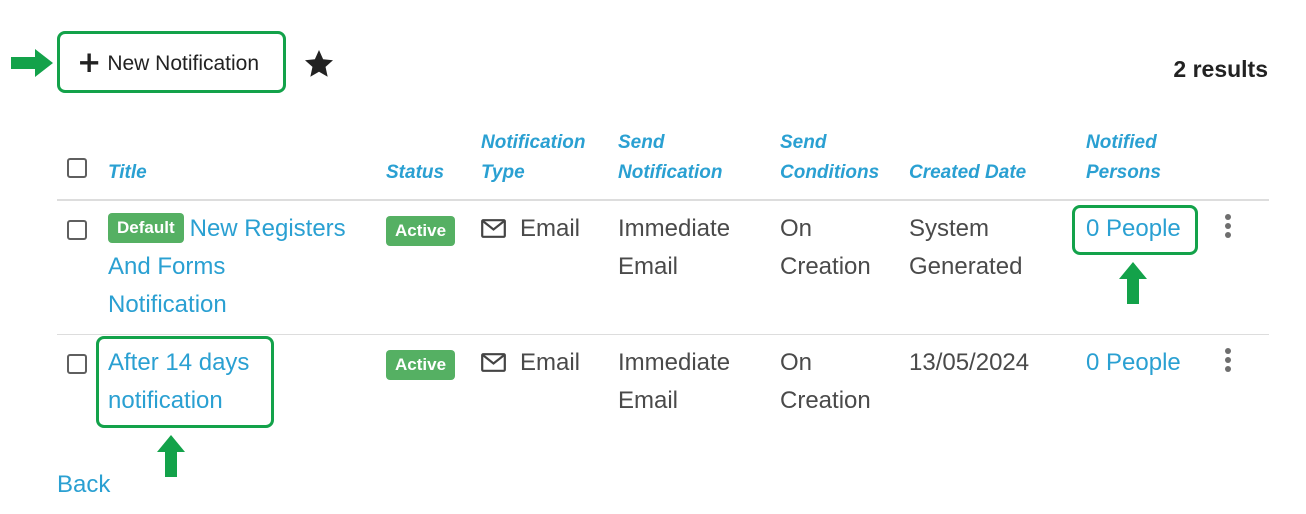  I want to click on select-all-checkbox, so click(77, 168).